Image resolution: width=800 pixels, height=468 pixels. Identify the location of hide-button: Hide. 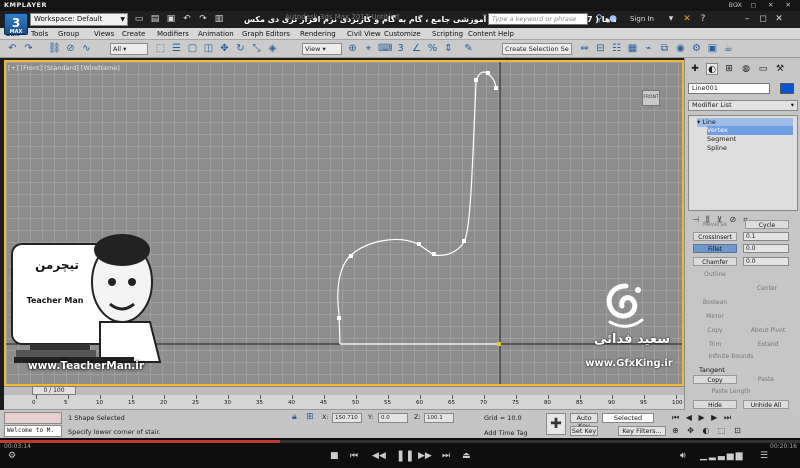
(715, 404).